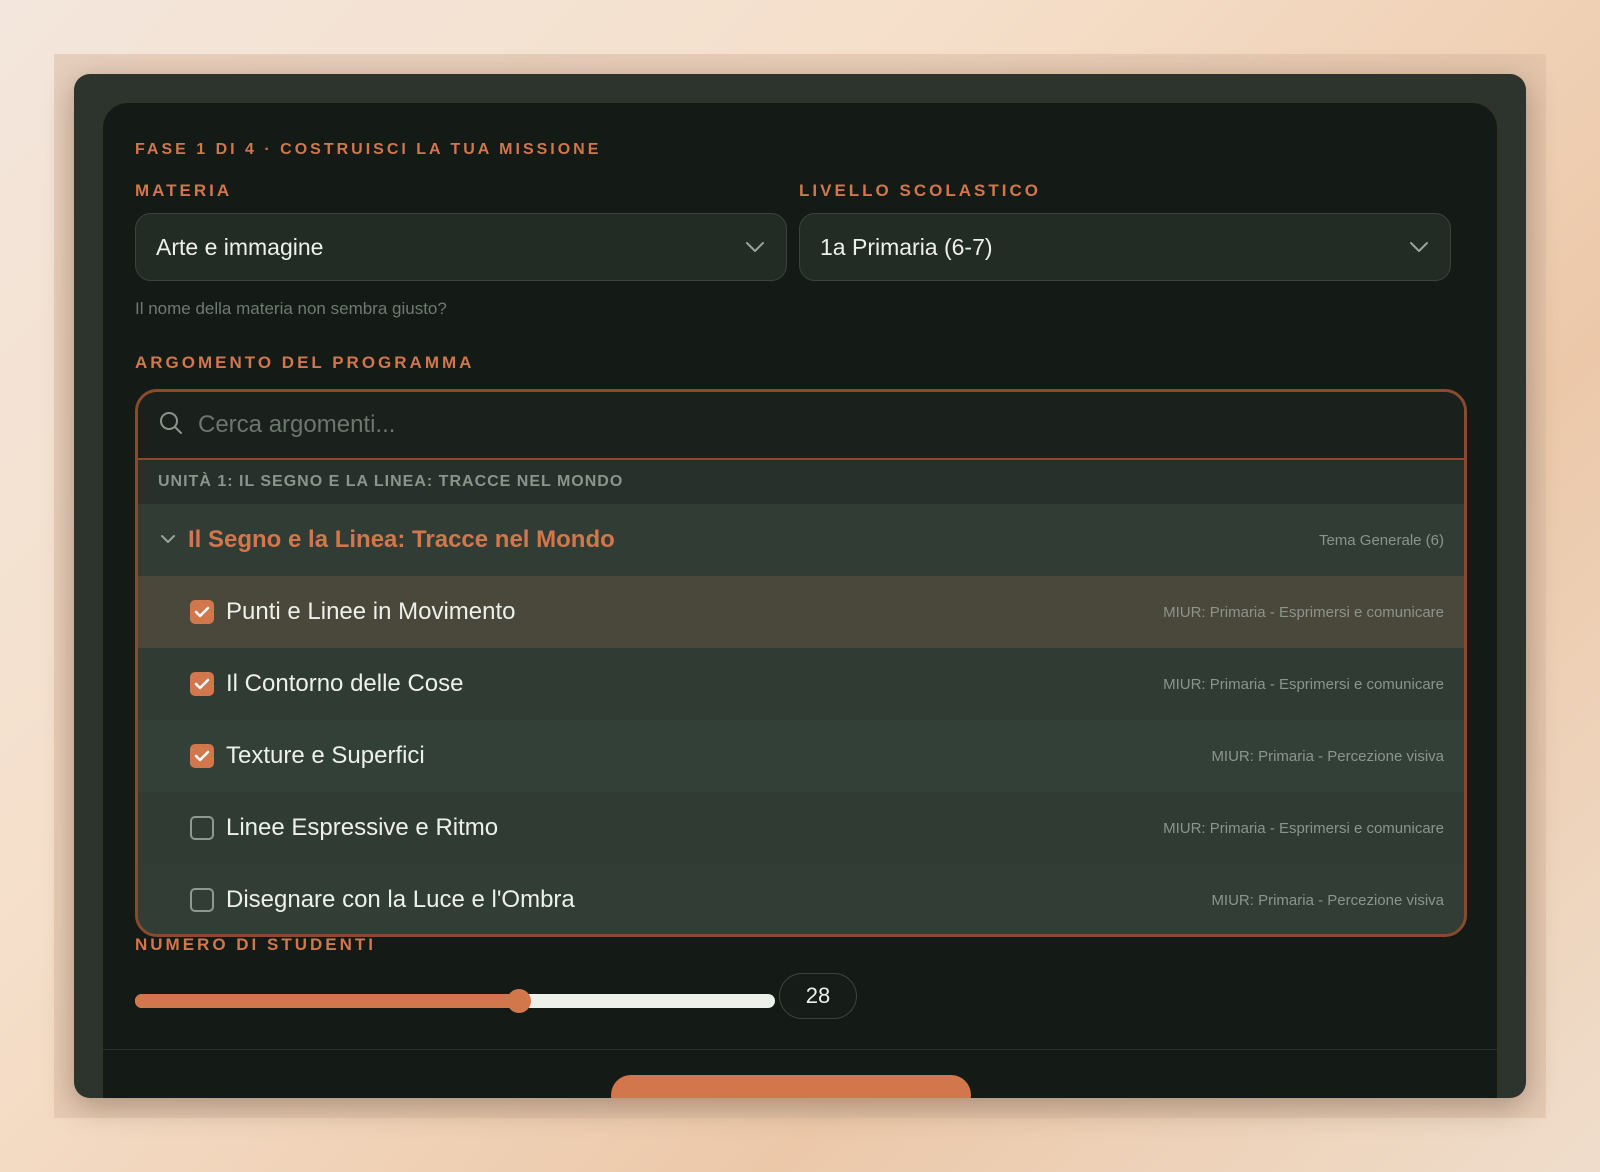 The width and height of the screenshot is (1600, 1172). What do you see at coordinates (906, 246) in the screenshot?
I see `level-value: 1a Primaria (6-7)` at bounding box center [906, 246].